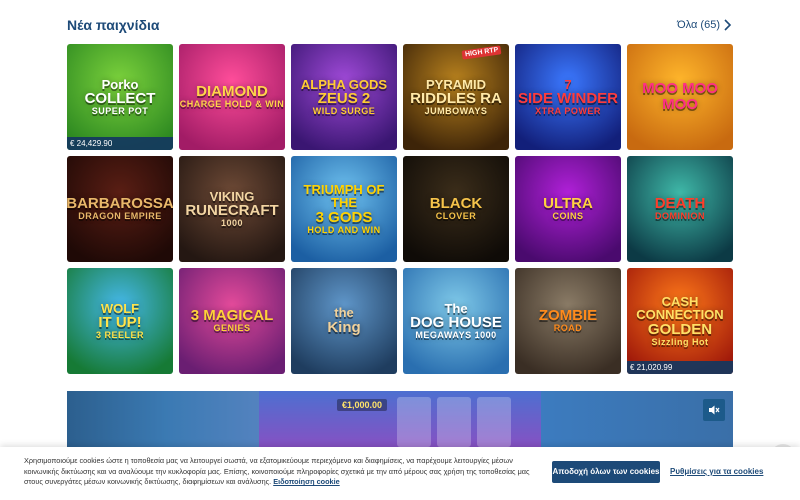  I want to click on game-title-line: BARBAROSSA, so click(120, 204).